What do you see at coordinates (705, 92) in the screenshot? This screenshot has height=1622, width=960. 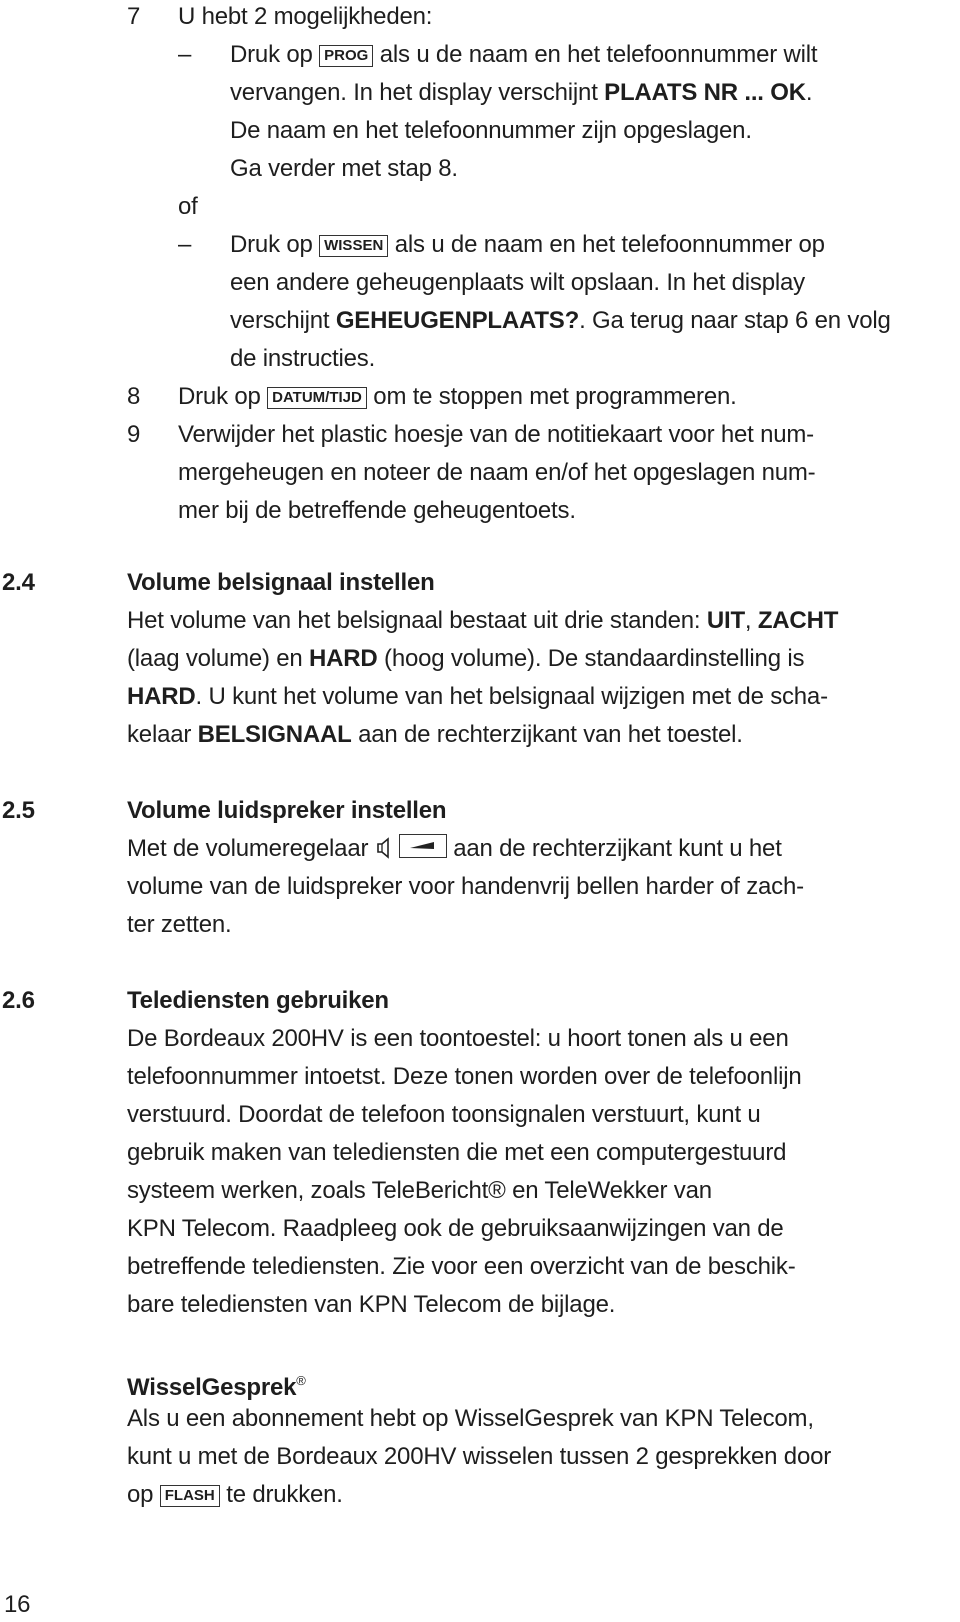 I see `display-text: PLAATS NR ... OK` at bounding box center [705, 92].